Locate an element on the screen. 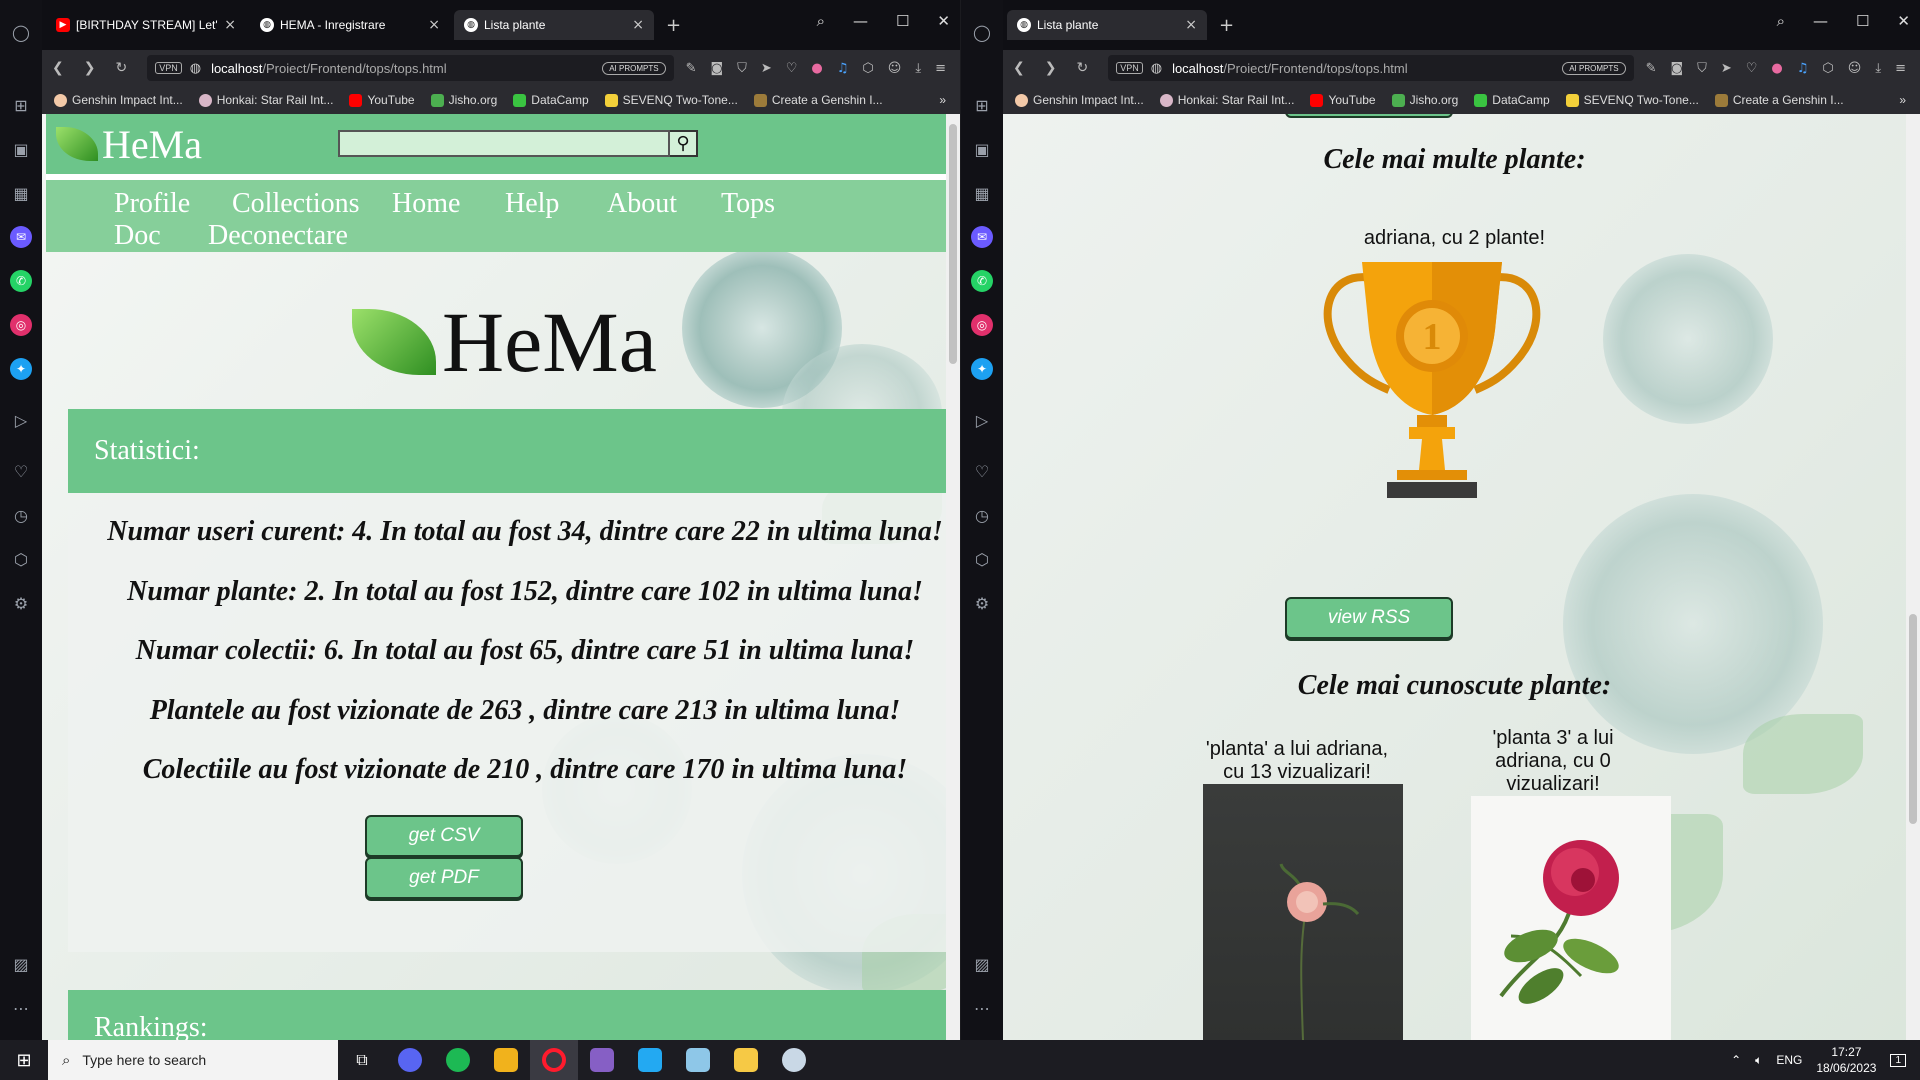 This screenshot has height=1080, width=1920. search-input is located at coordinates (504, 143).